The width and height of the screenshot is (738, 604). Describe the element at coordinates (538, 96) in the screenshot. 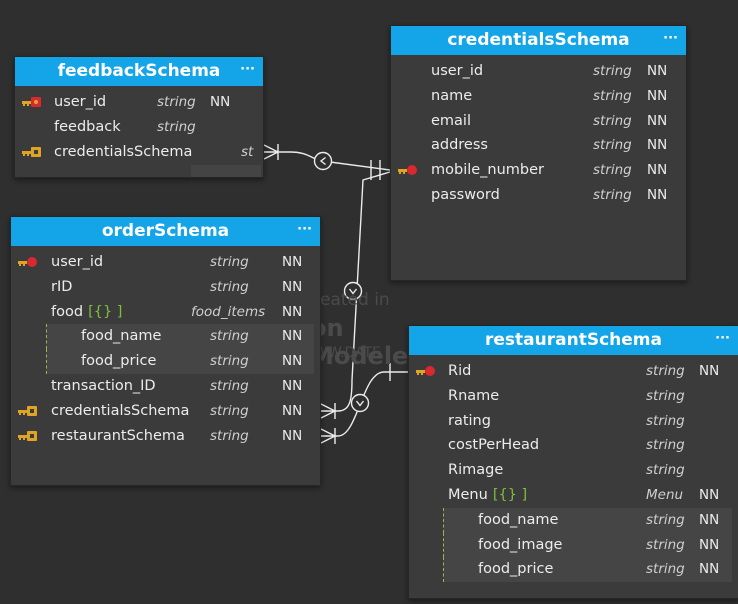

I see `column-row: name string NN` at that location.